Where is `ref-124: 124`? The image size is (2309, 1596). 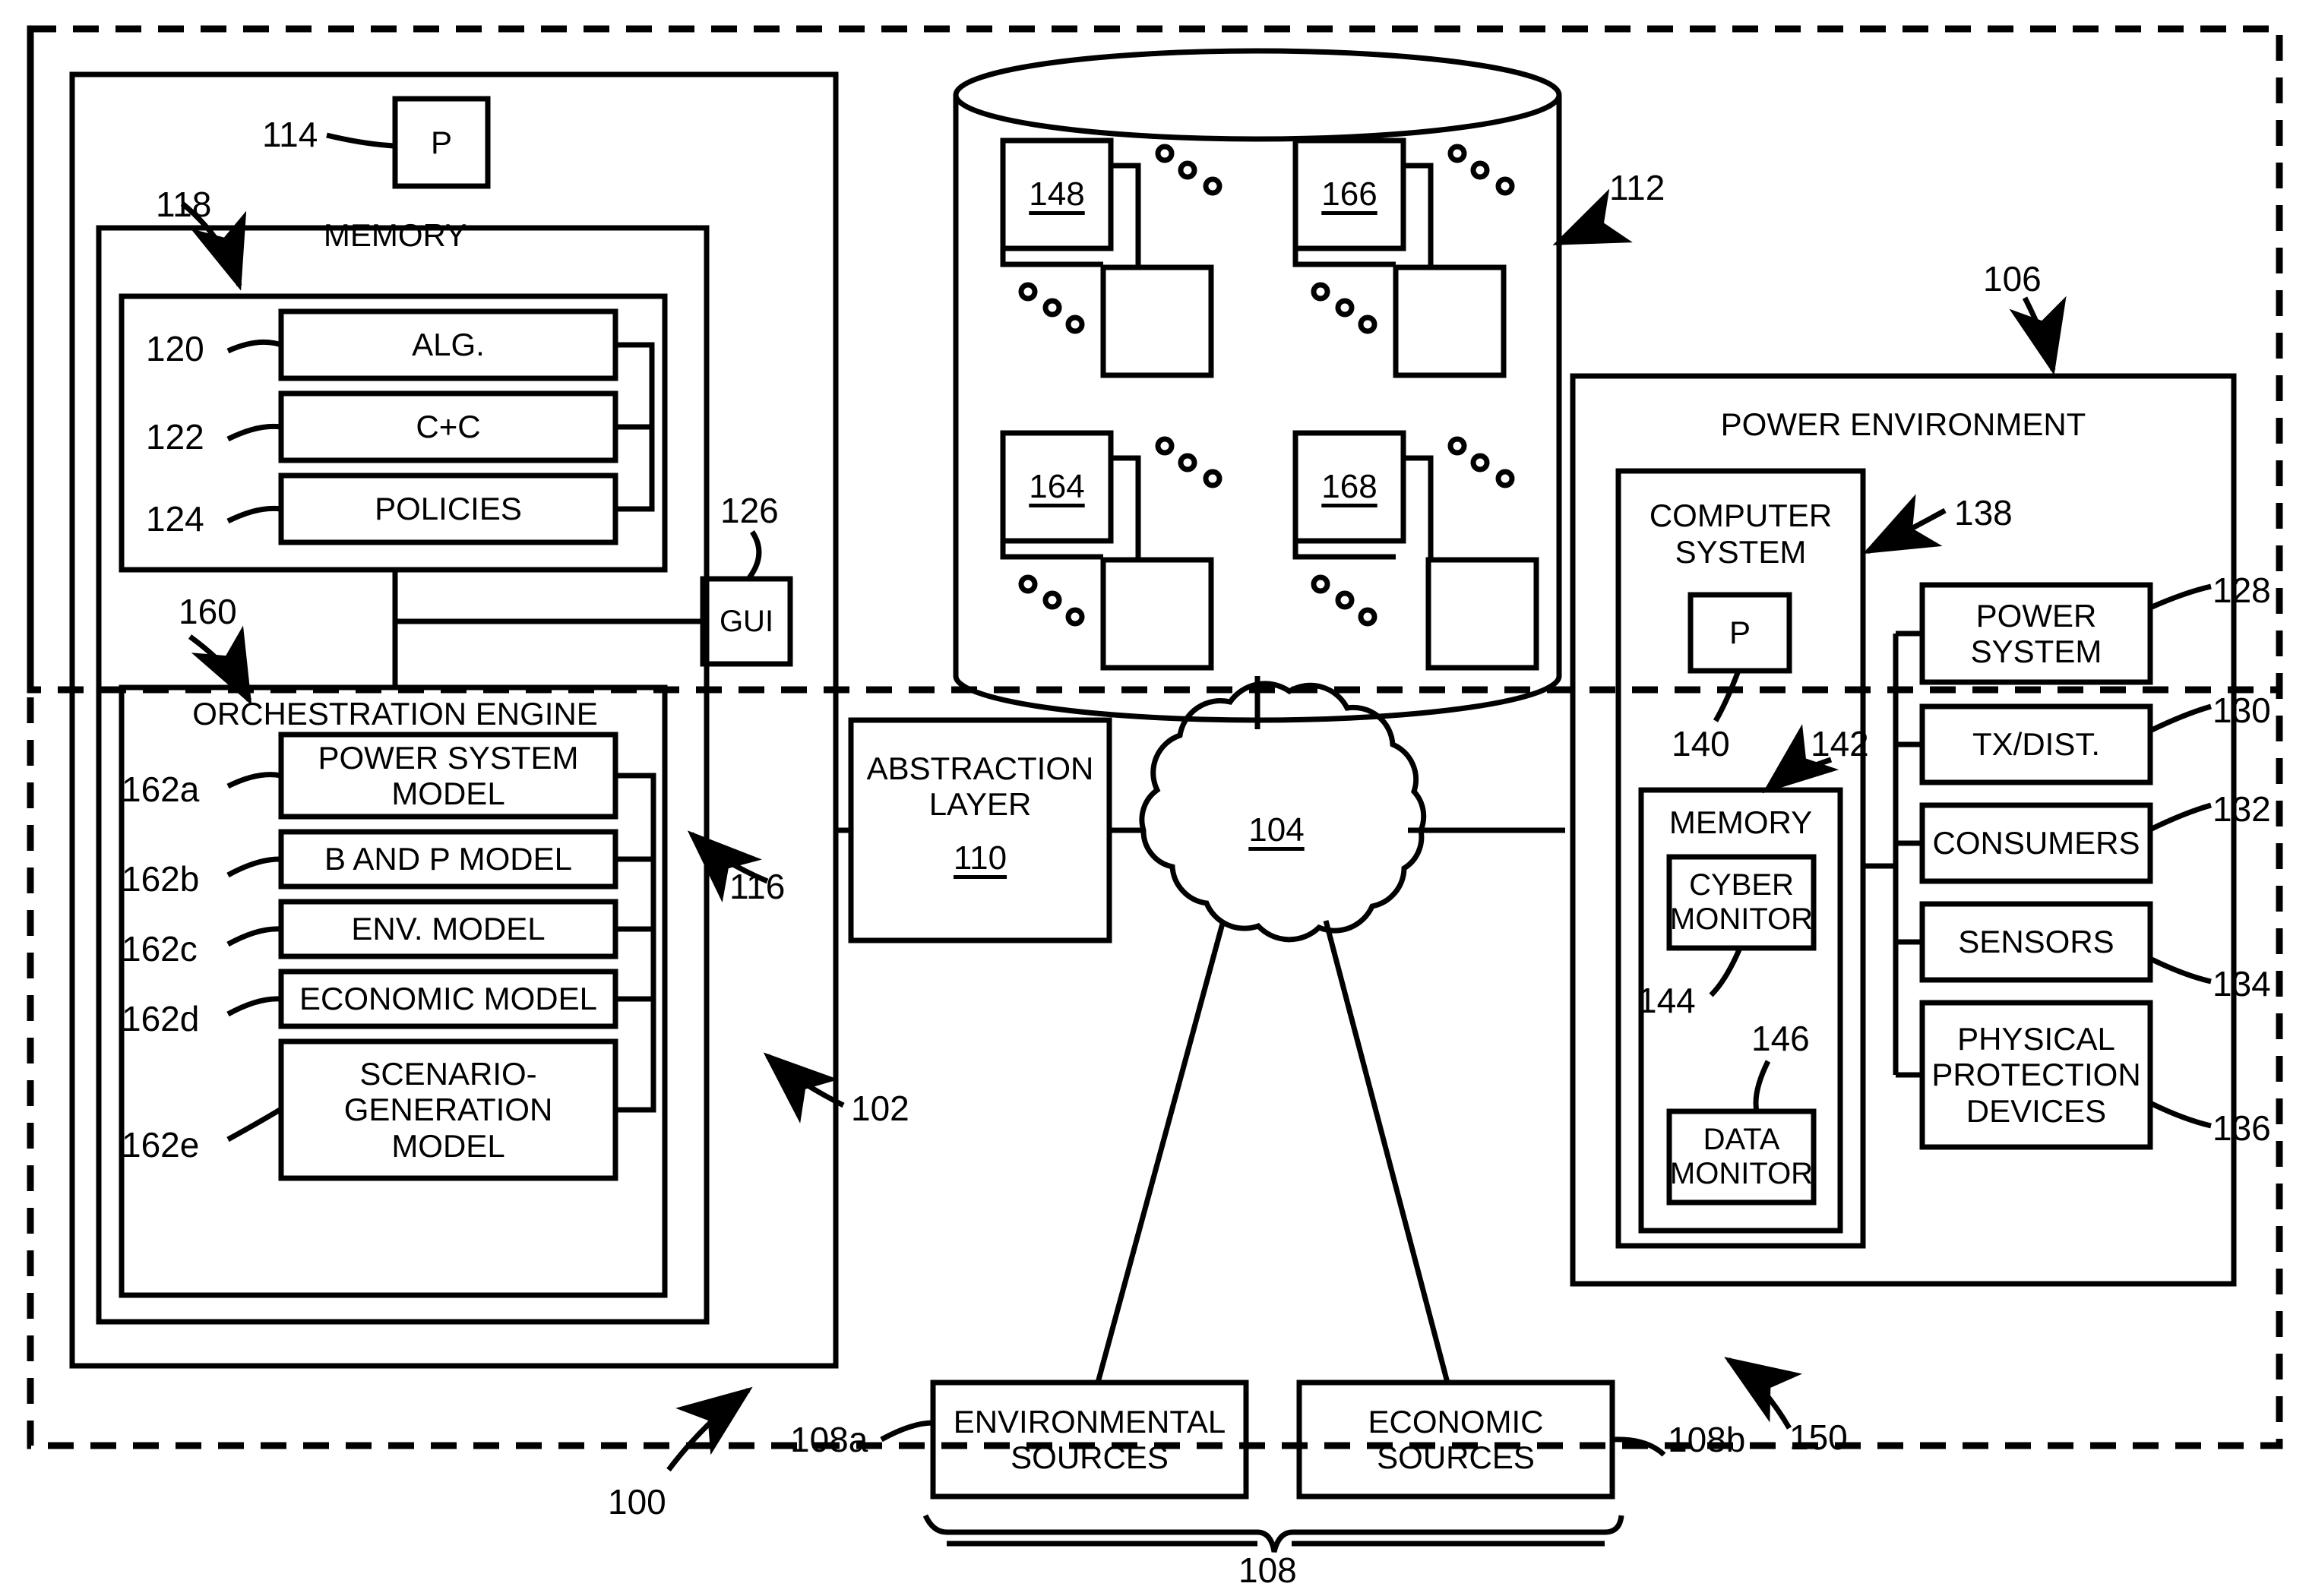
ref-124: 124 is located at coordinates (175, 519).